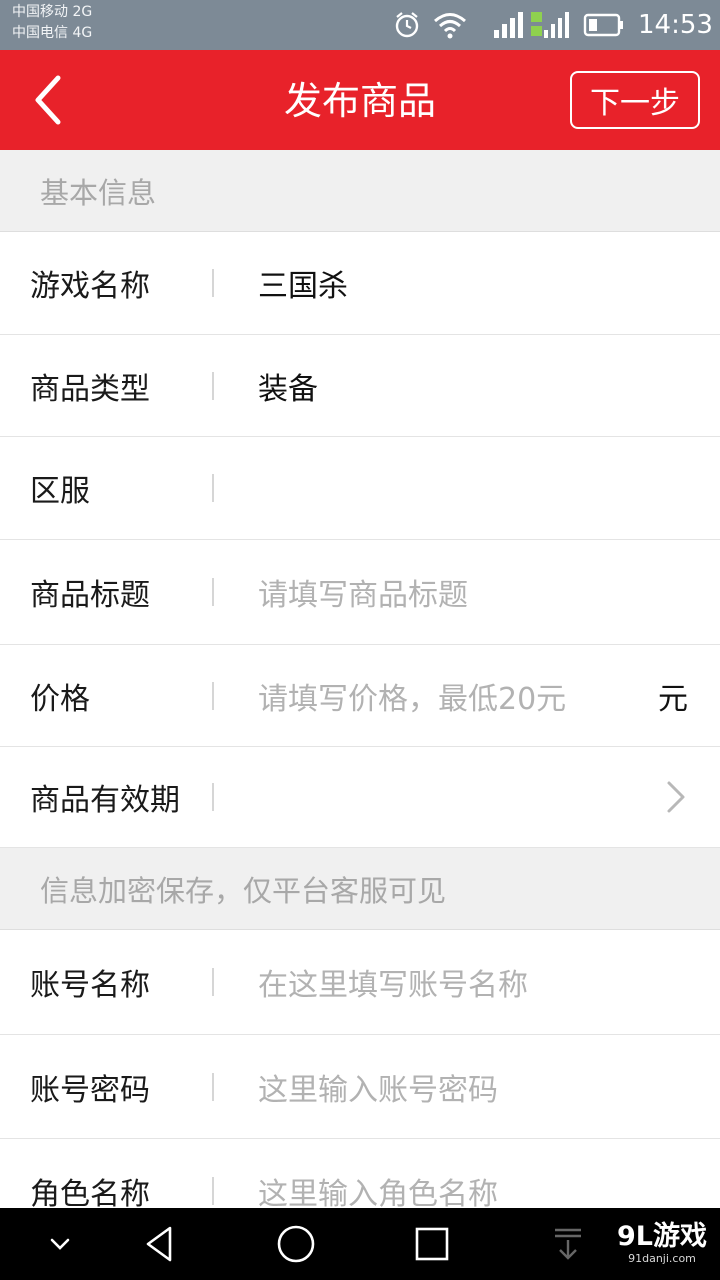 This screenshot has height=1280, width=720. Describe the element at coordinates (363, 592) in the screenshot. I see `goods-title-input: 请填写商品标题` at that location.